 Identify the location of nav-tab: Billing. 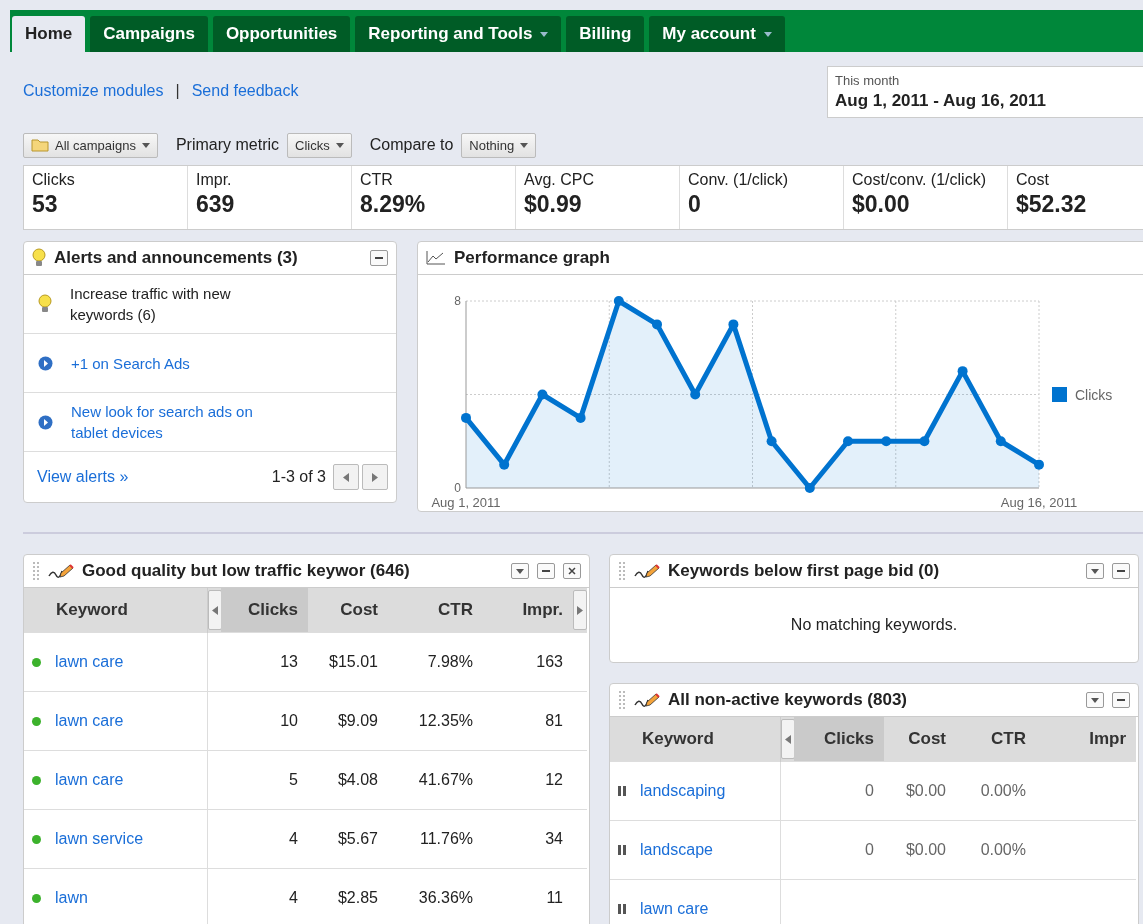
(605, 34).